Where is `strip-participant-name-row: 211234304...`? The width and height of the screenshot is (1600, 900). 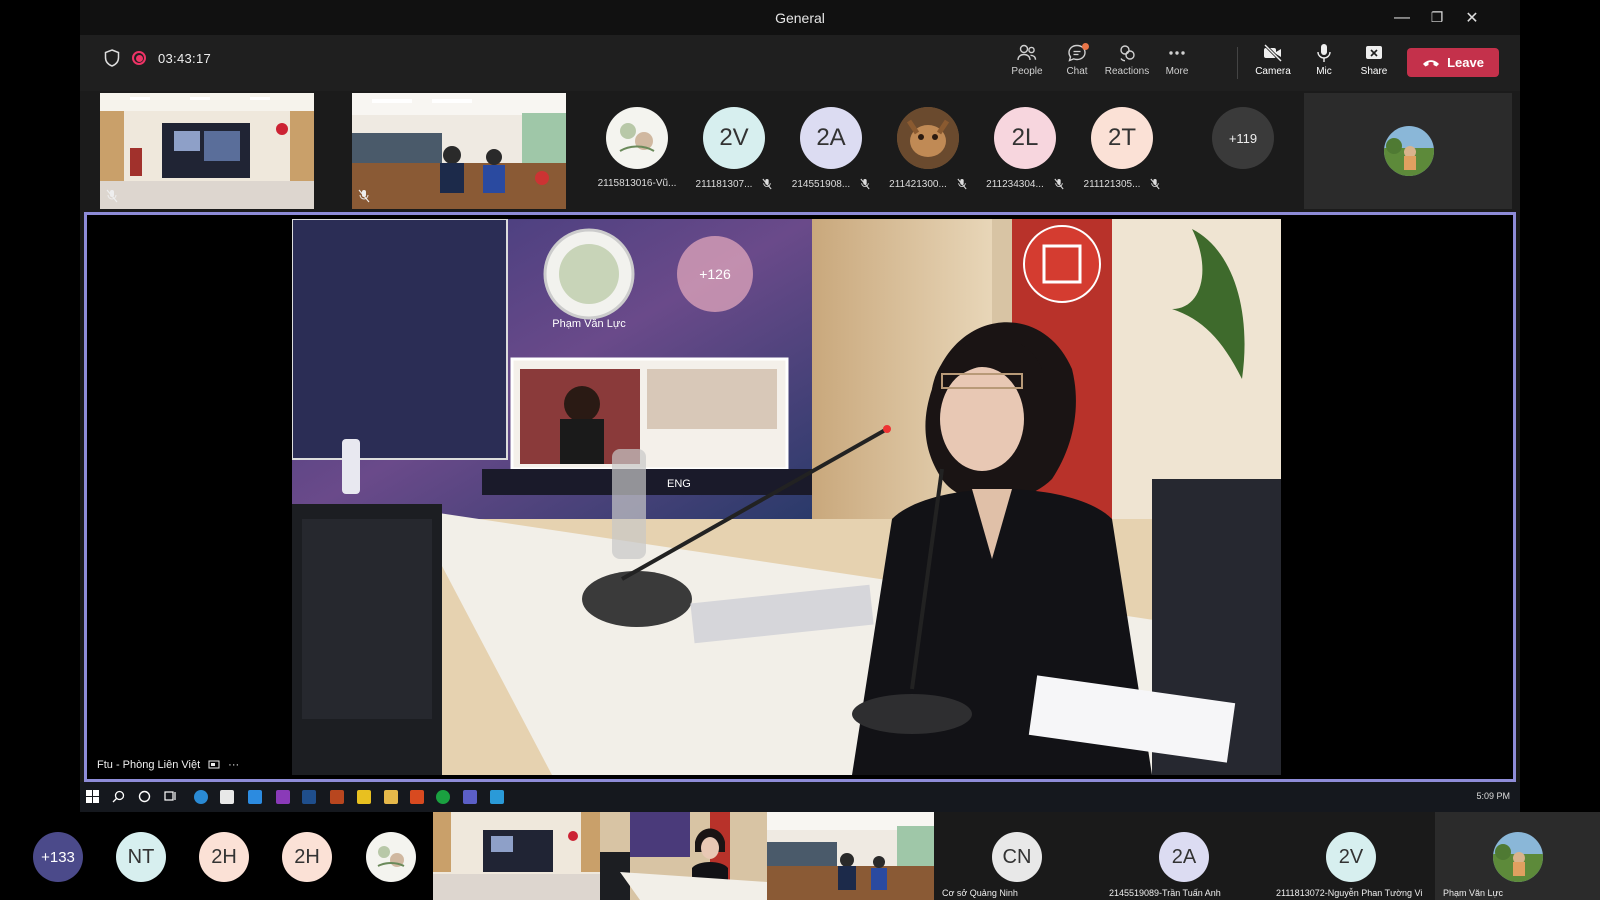
strip-participant-name-row: 211234304... is located at coordinates (1025, 184).